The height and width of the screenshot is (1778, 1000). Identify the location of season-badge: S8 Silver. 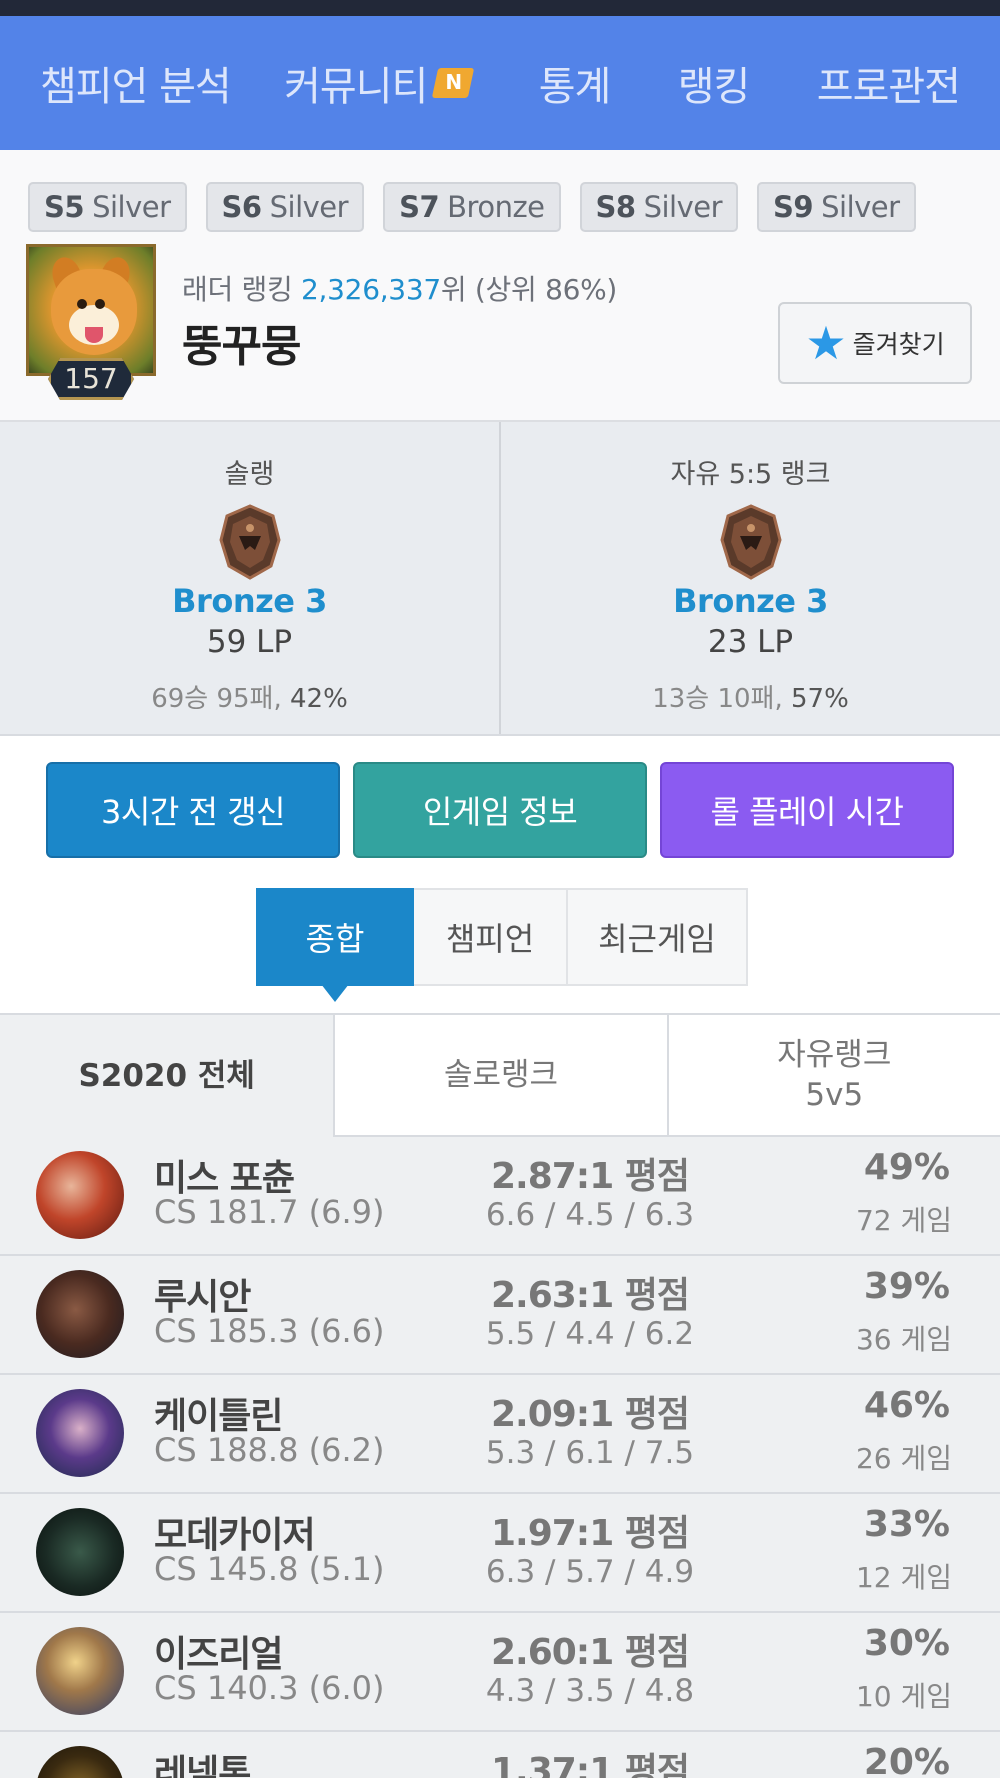
(659, 207).